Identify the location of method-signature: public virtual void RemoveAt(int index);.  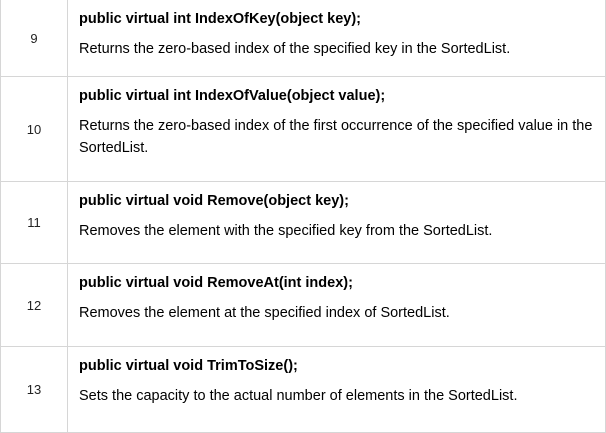
(216, 283).